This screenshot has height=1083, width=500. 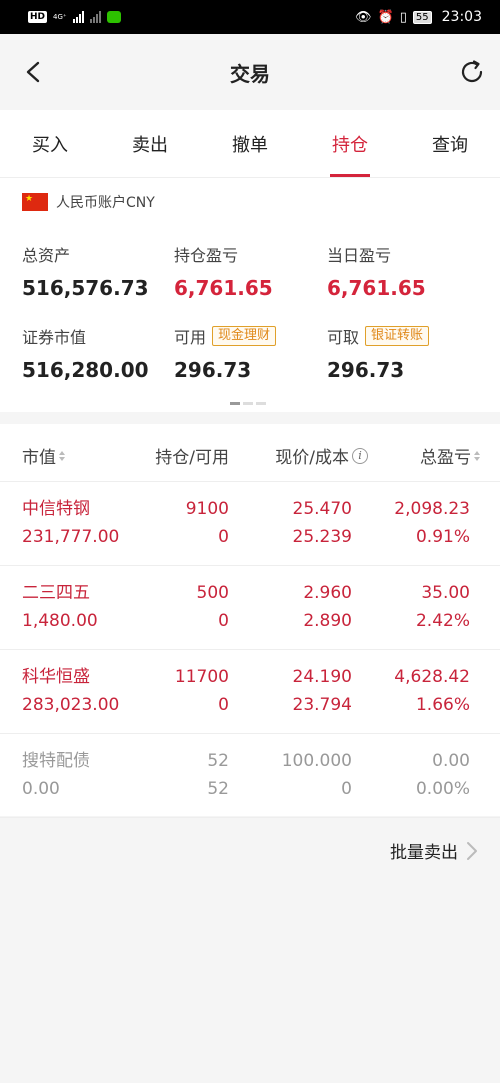 I want to click on stock-market-value: 231,777.00, so click(x=71, y=537).